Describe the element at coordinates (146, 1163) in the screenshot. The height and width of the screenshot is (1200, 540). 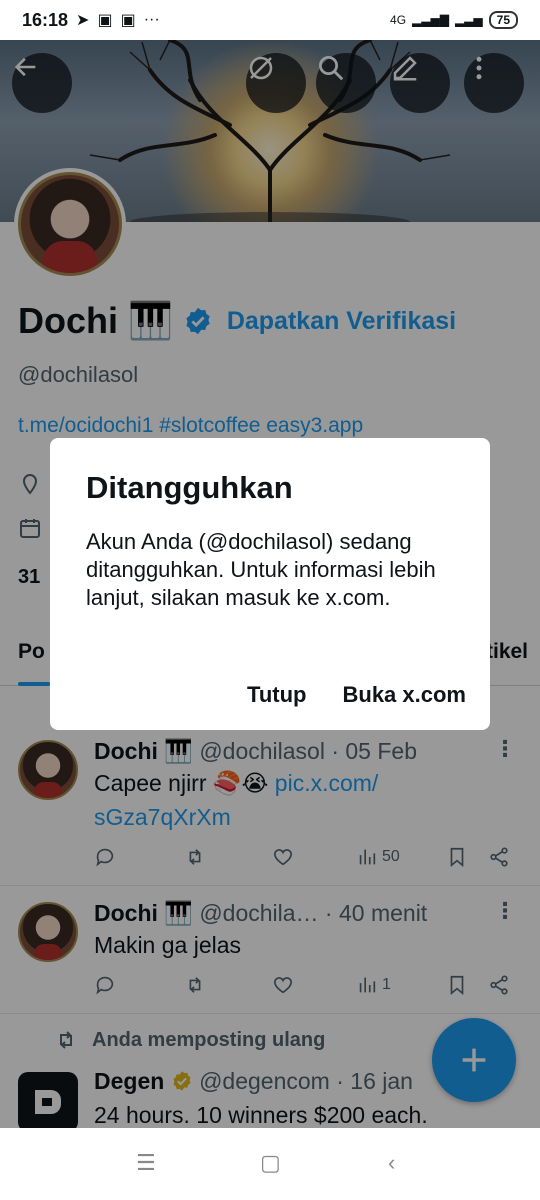
I see `recent-apps-icon: ☰` at that location.